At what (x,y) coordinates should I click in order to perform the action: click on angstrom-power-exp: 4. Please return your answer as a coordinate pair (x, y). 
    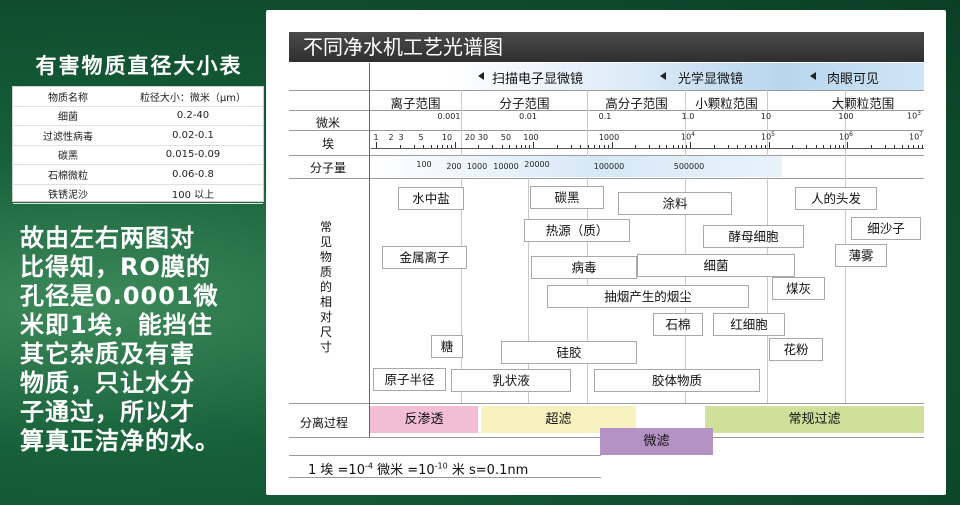
    Looking at the image, I should click on (693, 134).